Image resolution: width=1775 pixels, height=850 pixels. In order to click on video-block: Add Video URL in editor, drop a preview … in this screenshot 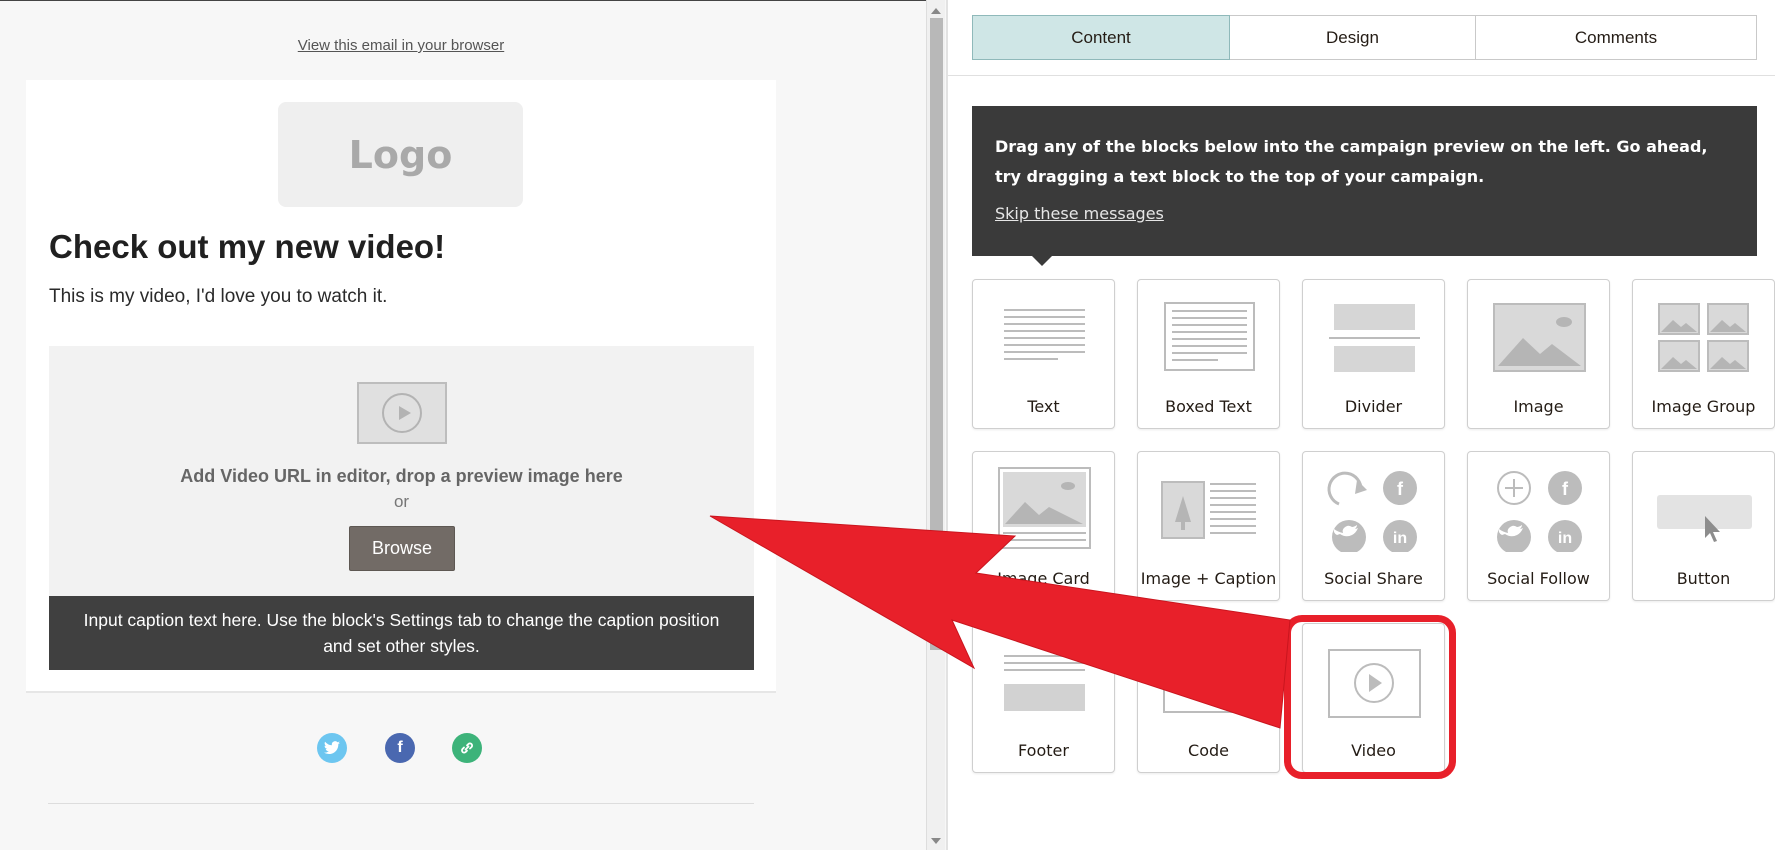, I will do `click(401, 471)`.